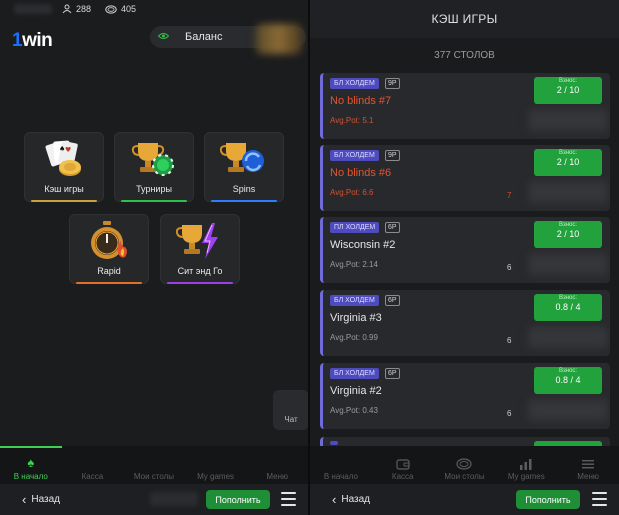 This screenshot has width=619, height=515. I want to click on avg-pot: Avg.Pot: 2.14, so click(354, 264).